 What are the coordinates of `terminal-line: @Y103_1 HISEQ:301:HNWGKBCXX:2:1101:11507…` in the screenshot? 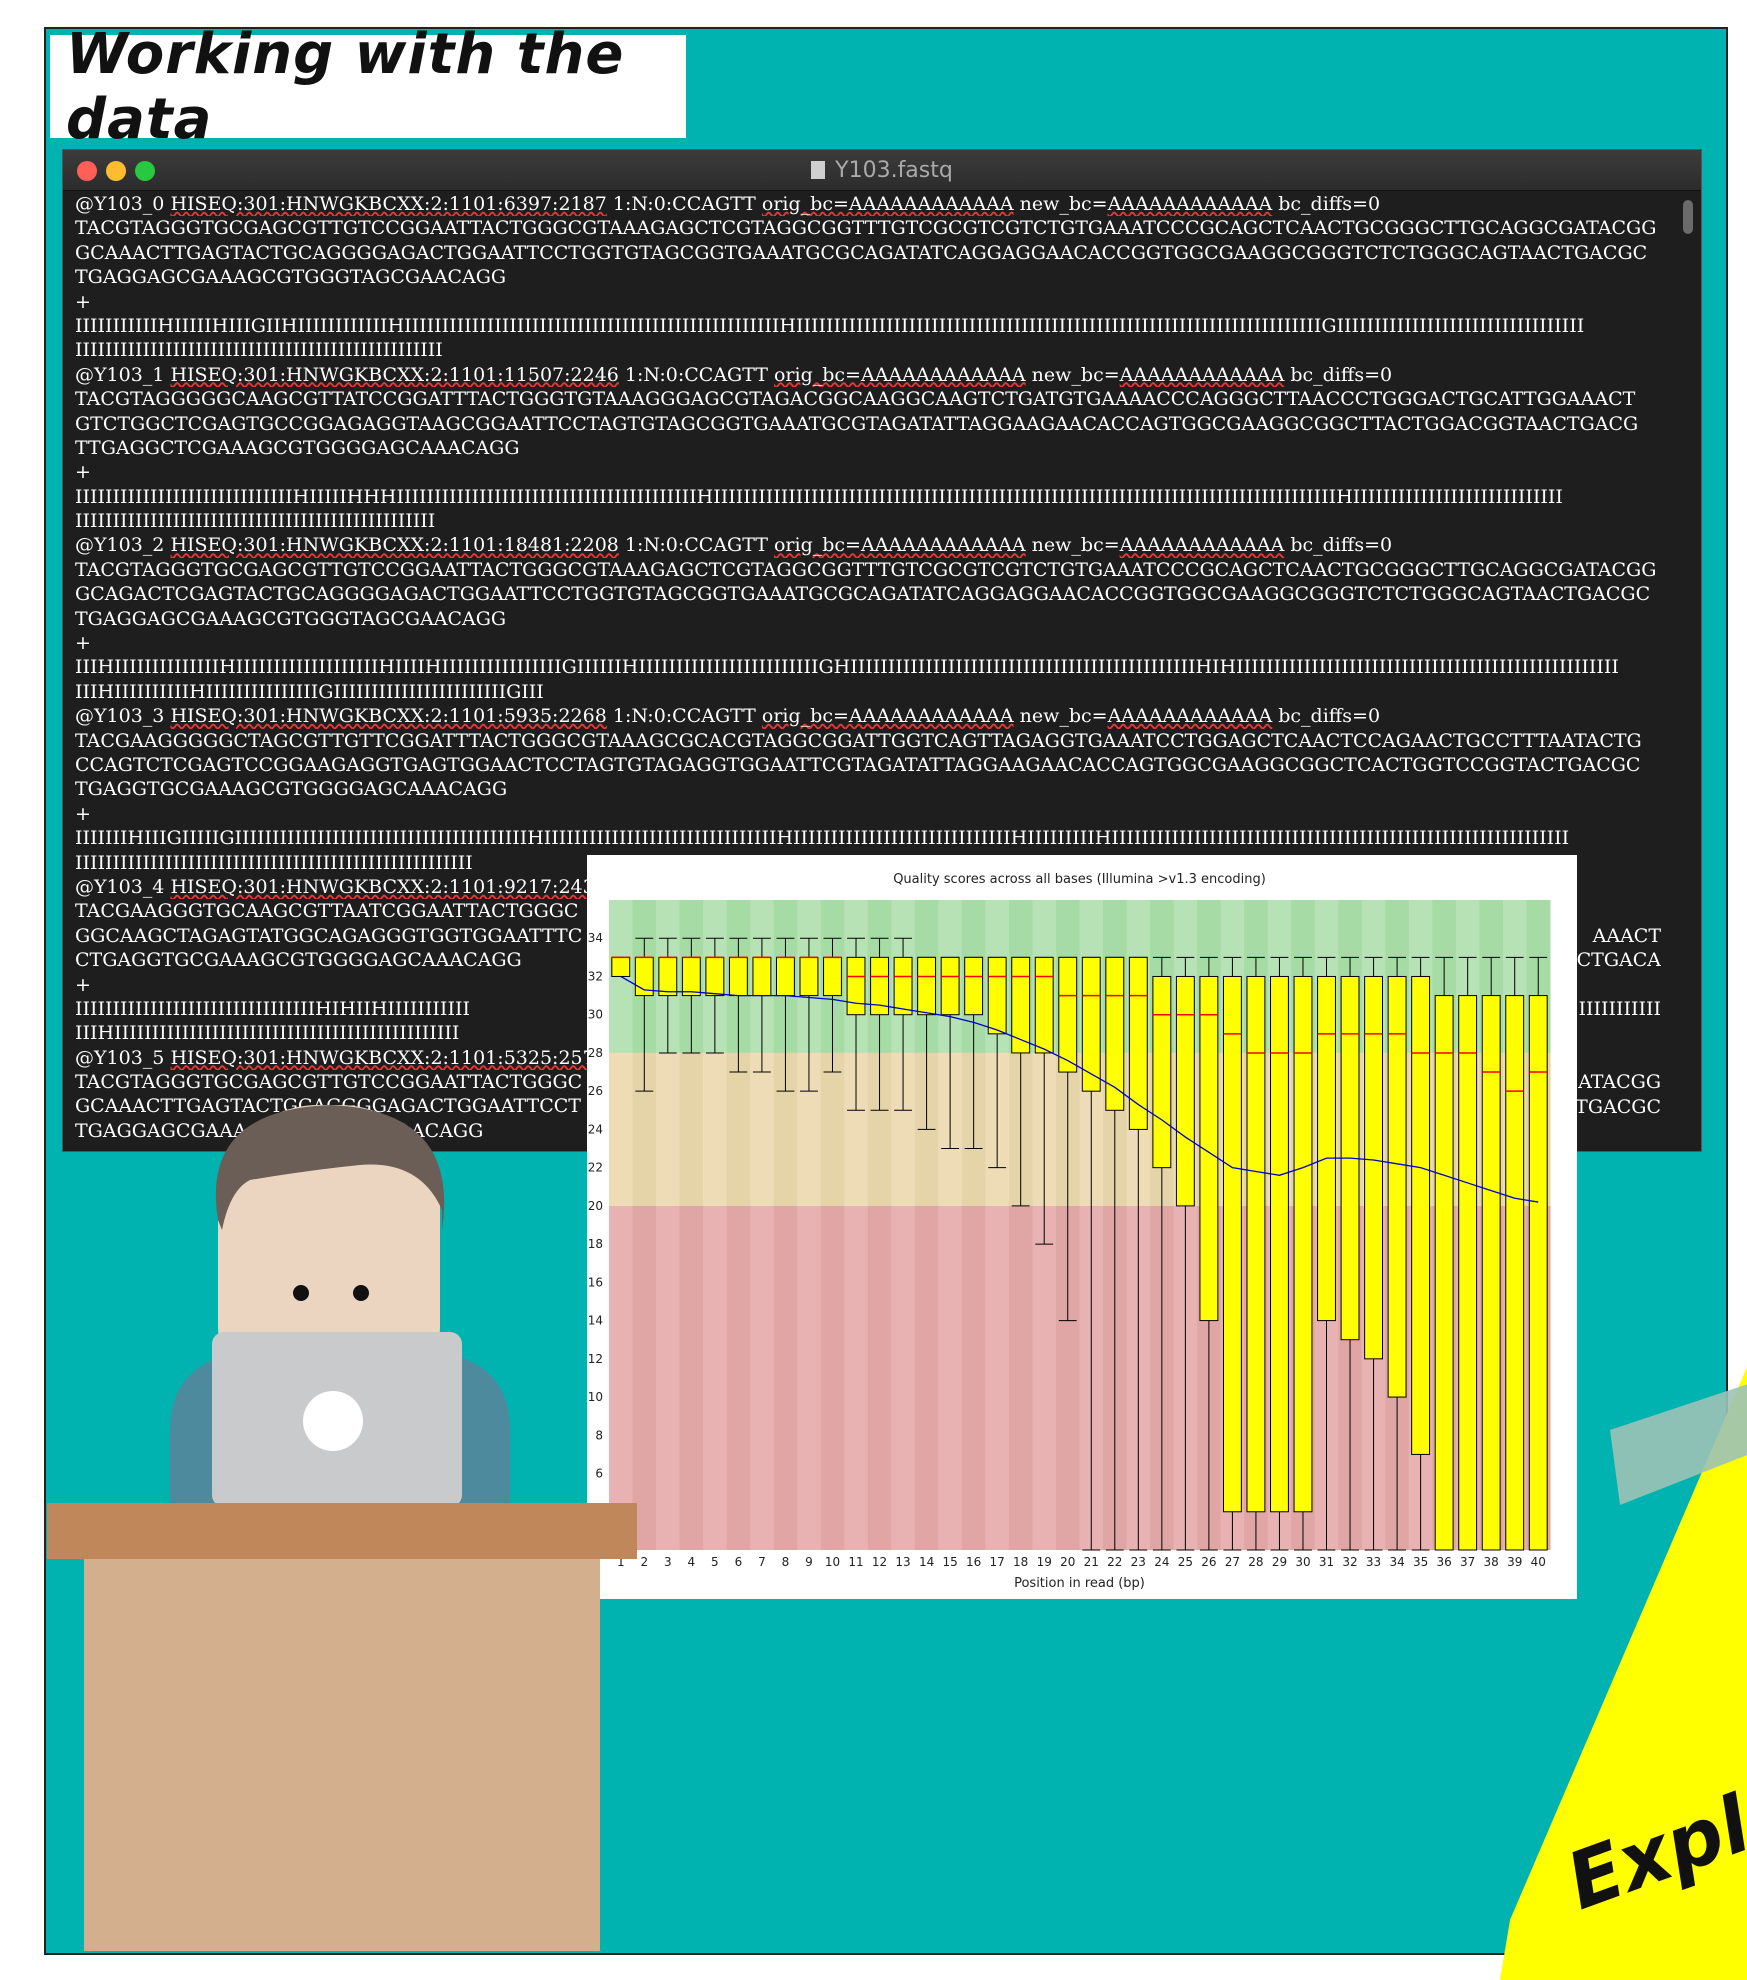 It's located at (868, 375).